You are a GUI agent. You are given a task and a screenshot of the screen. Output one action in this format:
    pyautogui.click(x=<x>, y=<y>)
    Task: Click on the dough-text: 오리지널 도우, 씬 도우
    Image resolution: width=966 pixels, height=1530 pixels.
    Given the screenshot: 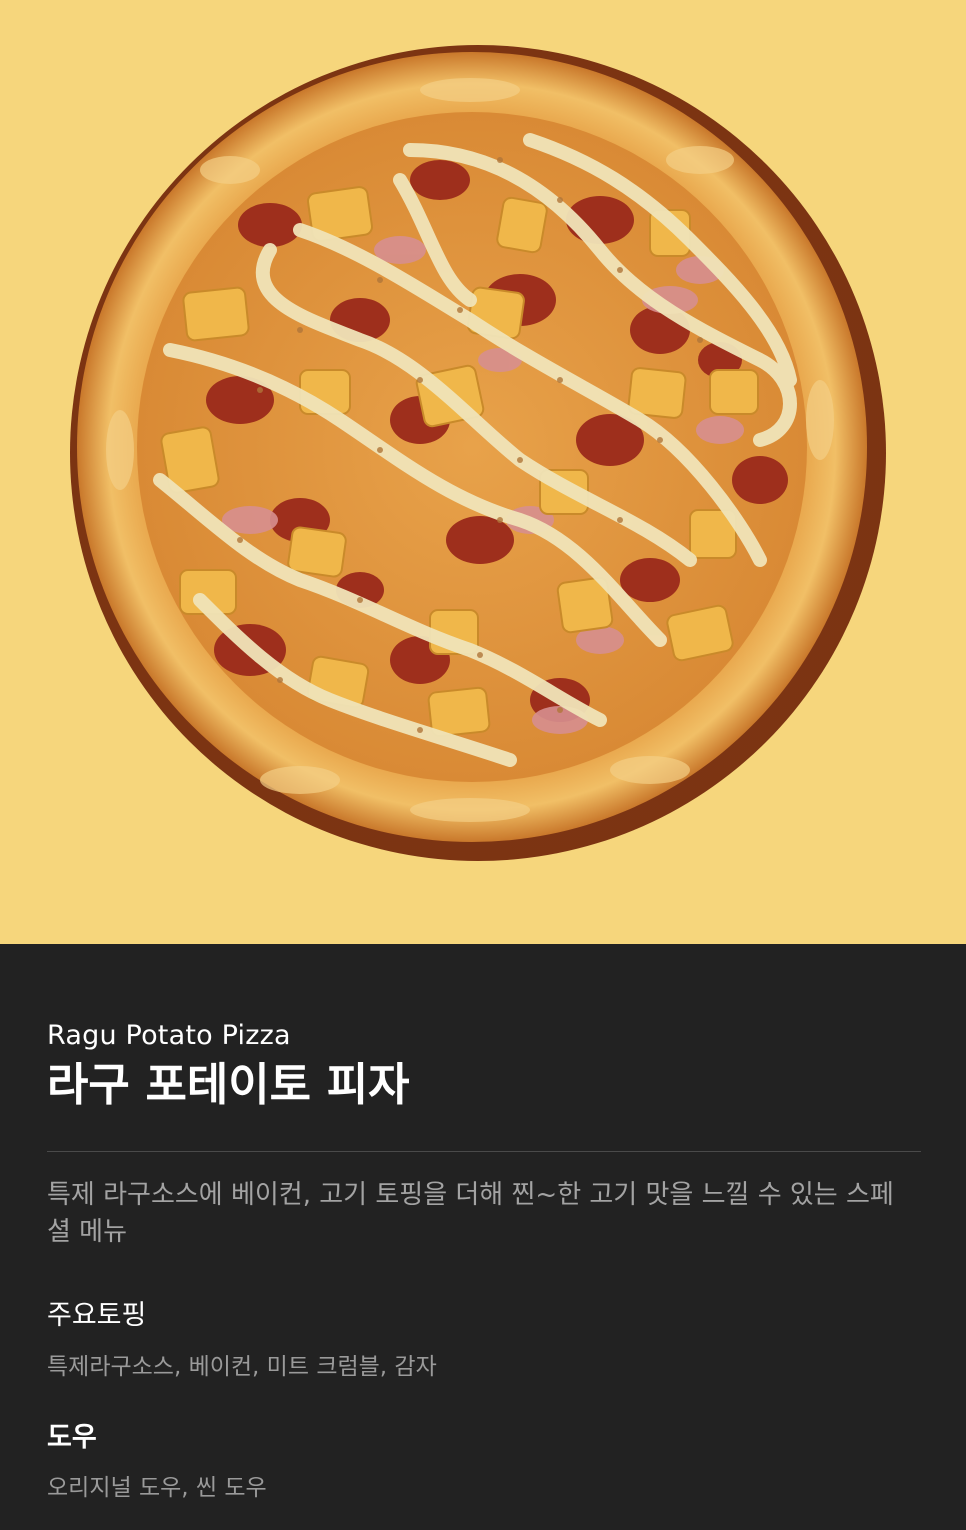 What is the action you would take?
    pyautogui.click(x=157, y=1488)
    